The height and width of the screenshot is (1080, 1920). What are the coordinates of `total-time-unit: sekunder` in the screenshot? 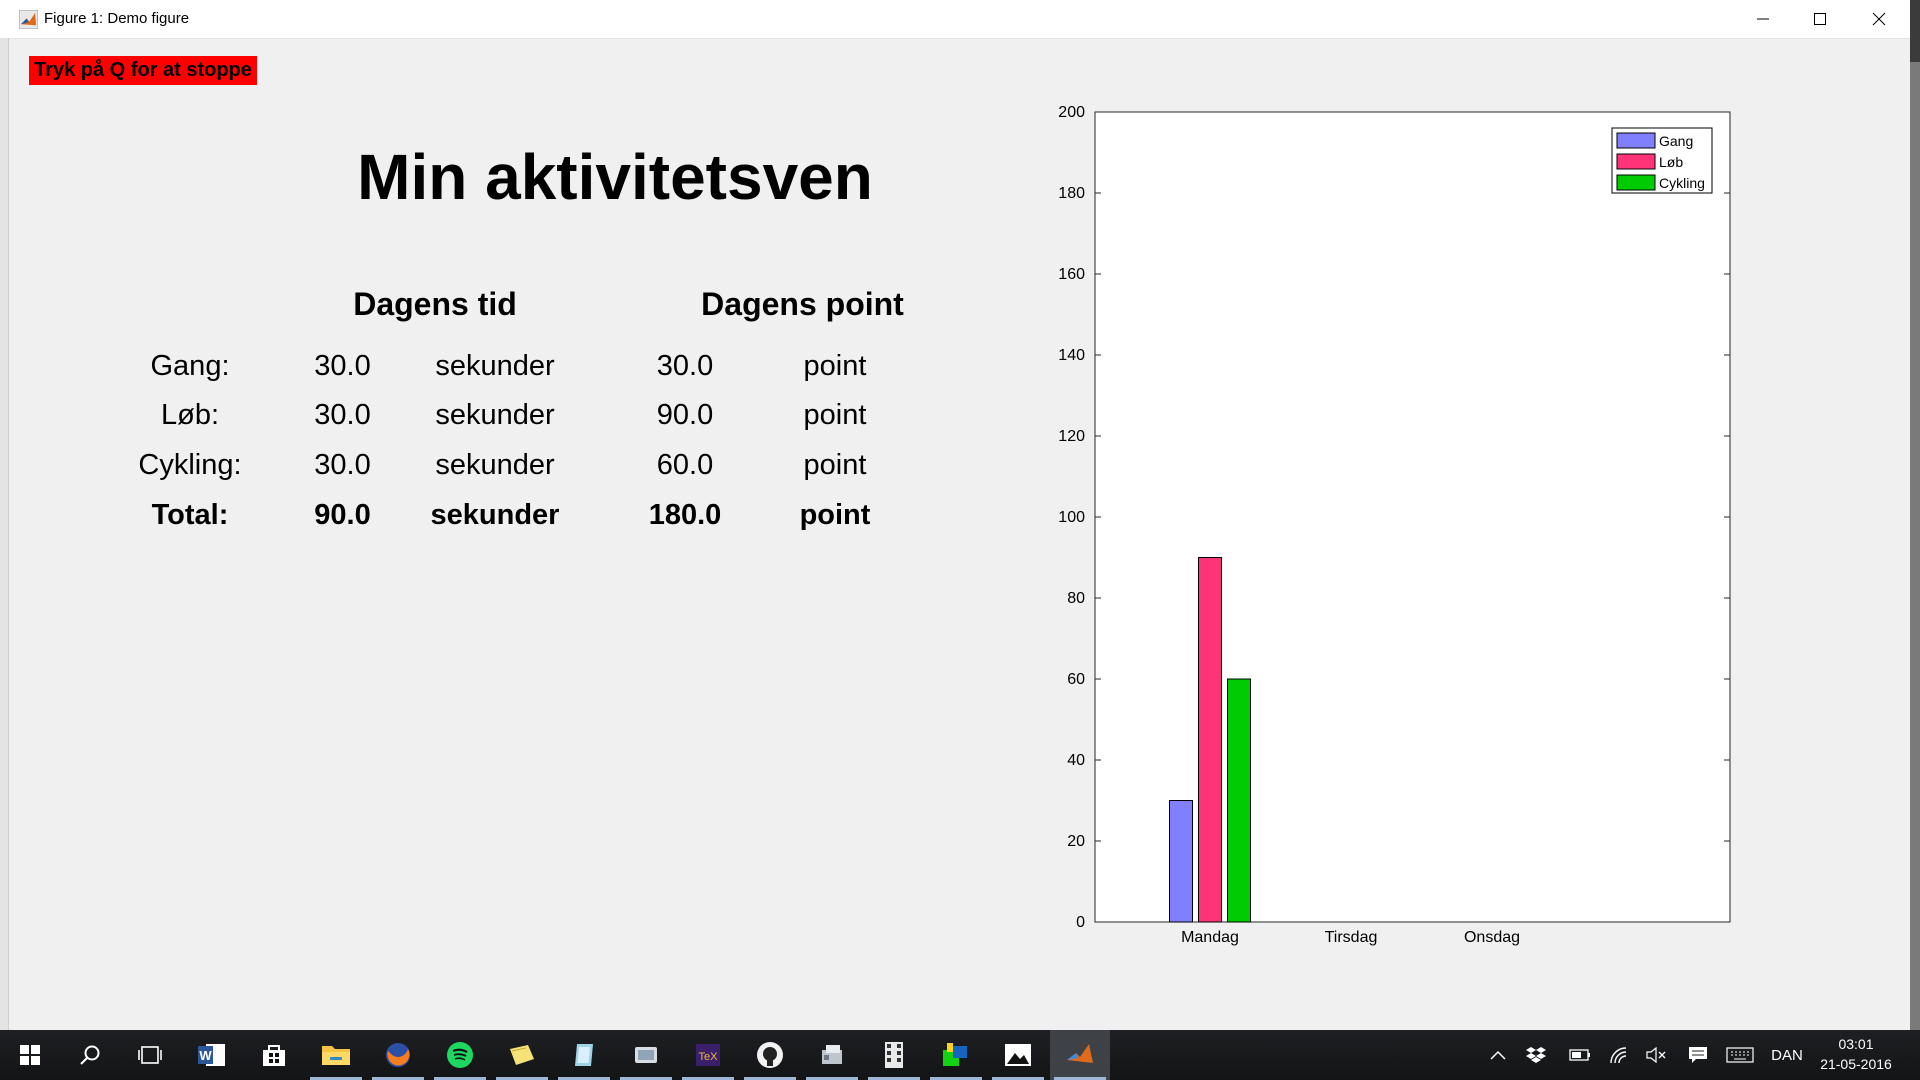 It's located at (495, 515).